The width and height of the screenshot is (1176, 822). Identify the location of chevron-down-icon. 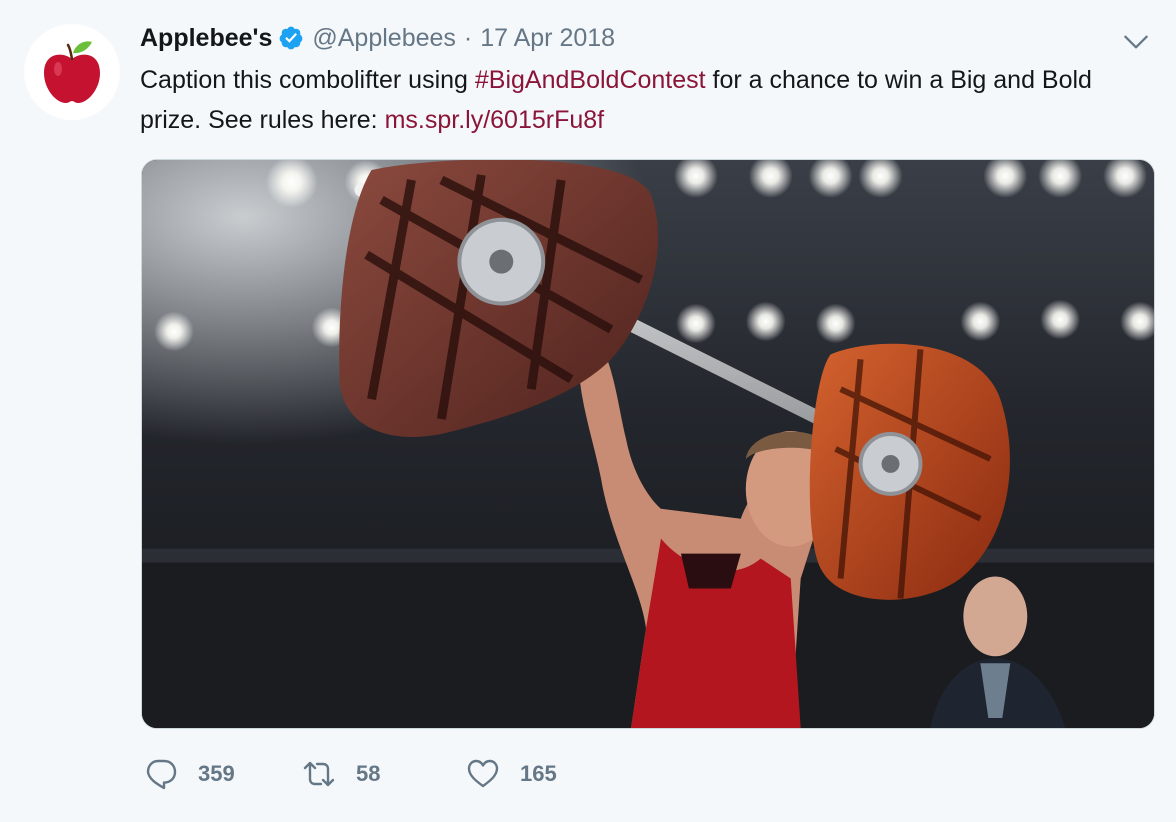
(1136, 42).